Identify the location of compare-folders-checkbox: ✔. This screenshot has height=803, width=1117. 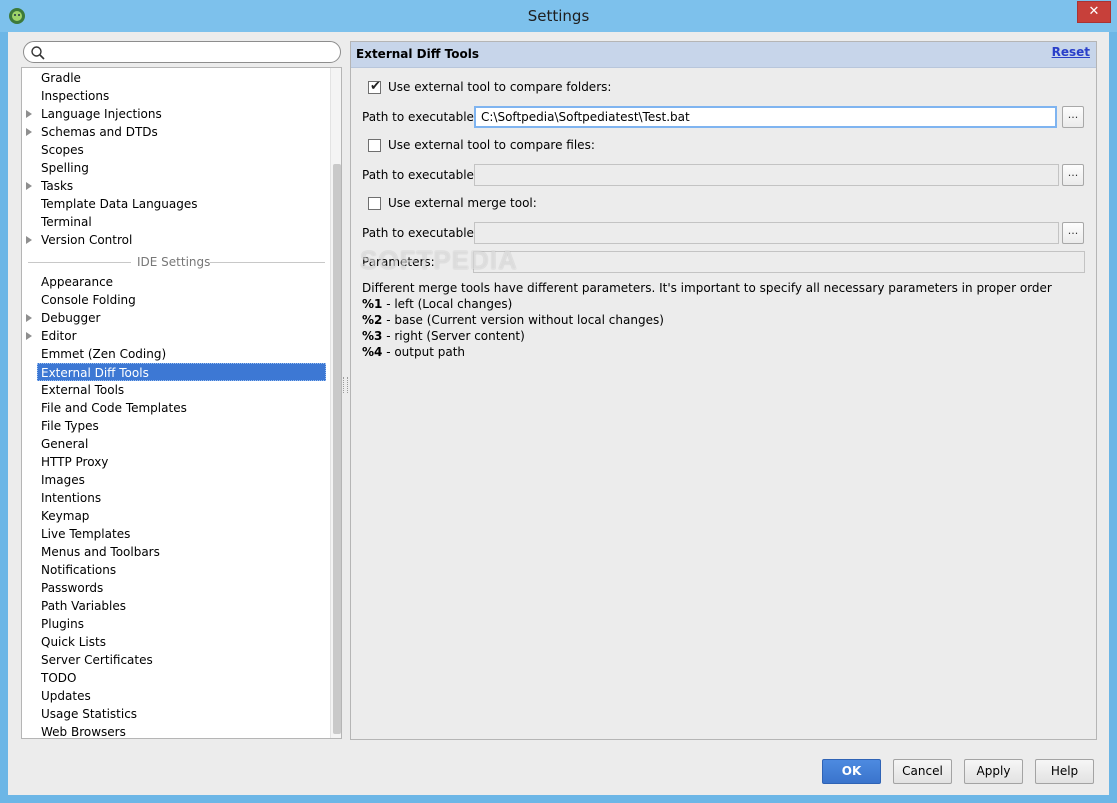
(374, 86).